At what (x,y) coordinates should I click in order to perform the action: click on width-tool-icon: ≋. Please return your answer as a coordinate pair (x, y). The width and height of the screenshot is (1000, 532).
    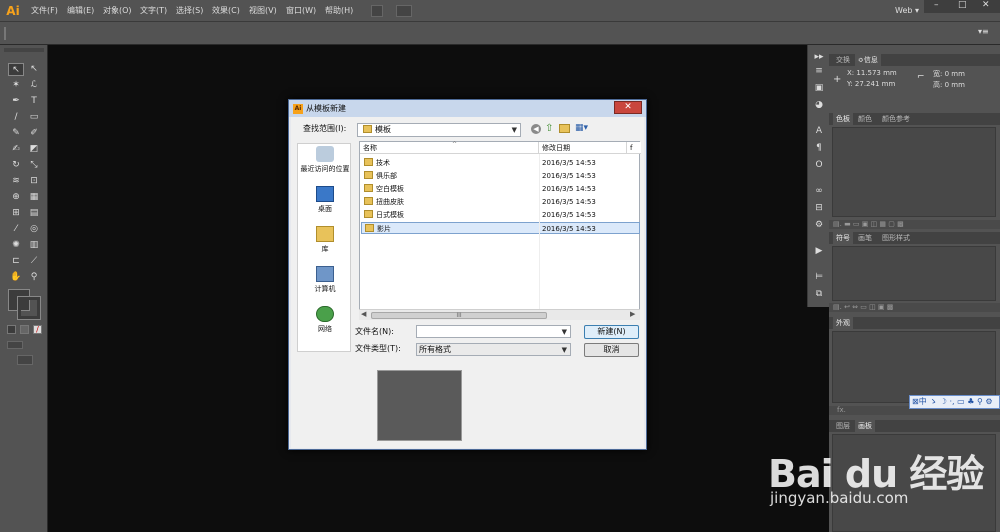
    Looking at the image, I should click on (16, 181).